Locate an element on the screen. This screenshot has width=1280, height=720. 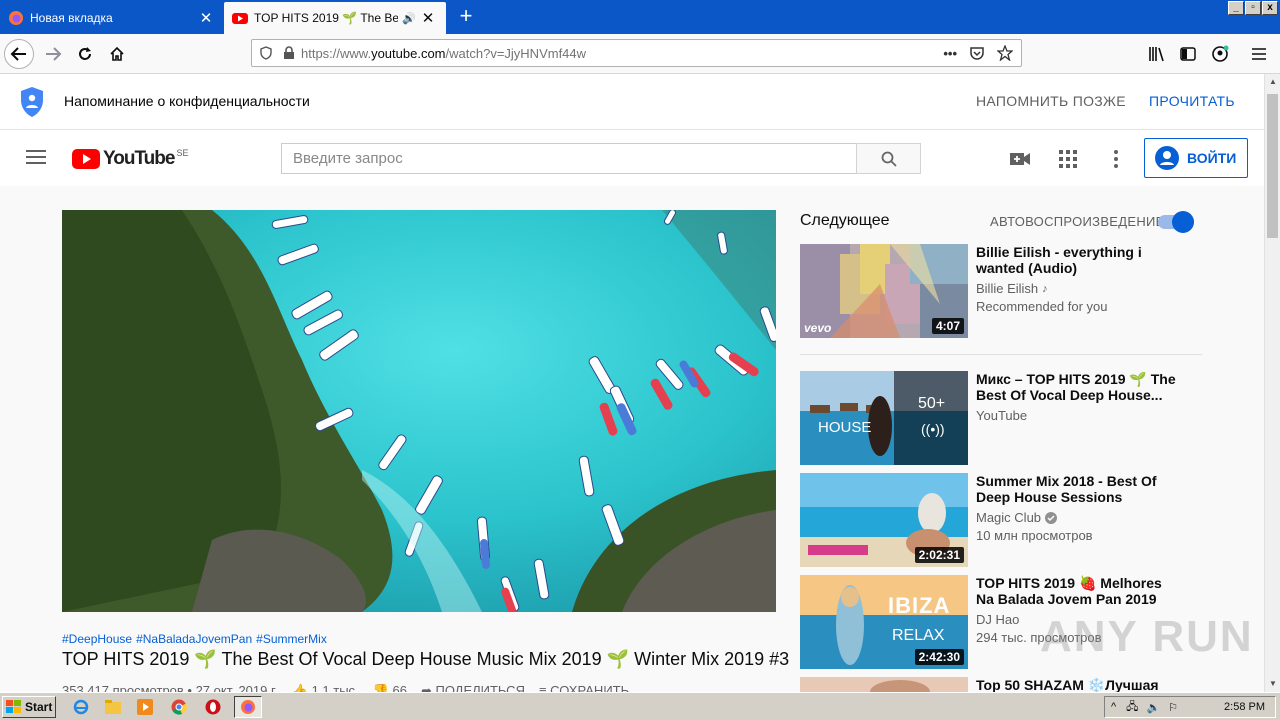
speaker-icon: 🔊 is located at coordinates (409, 18).